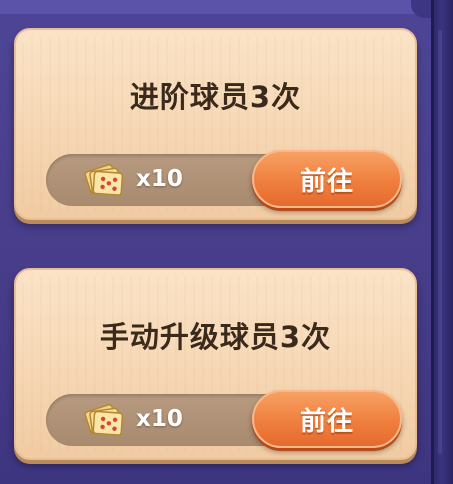 The image size is (453, 484). What do you see at coordinates (442, 242) in the screenshot?
I see `scrollbar` at bounding box center [442, 242].